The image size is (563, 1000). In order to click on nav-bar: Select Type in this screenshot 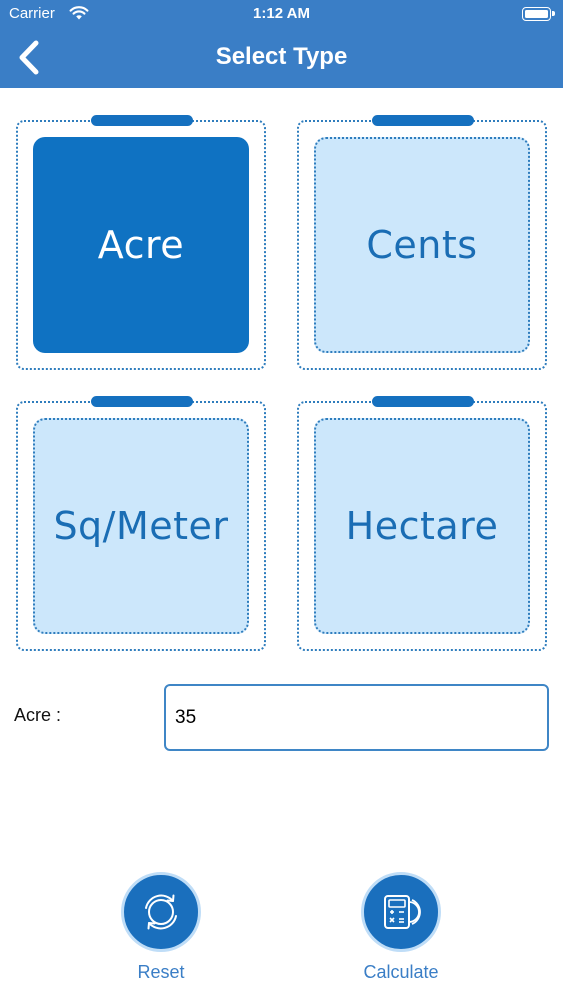, I will do `click(281, 59)`.